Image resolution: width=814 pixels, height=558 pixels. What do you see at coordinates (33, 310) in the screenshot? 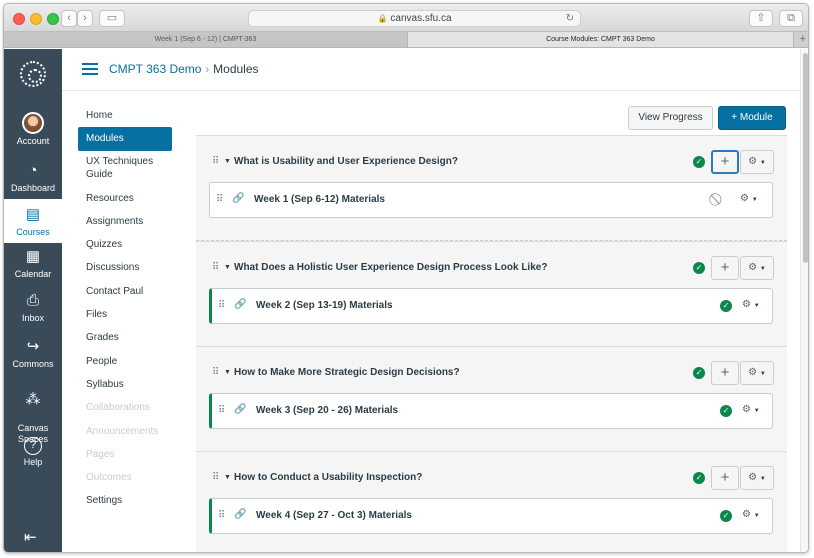
I see `global-nav-inbox: ⎙ Inbox` at bounding box center [33, 310].